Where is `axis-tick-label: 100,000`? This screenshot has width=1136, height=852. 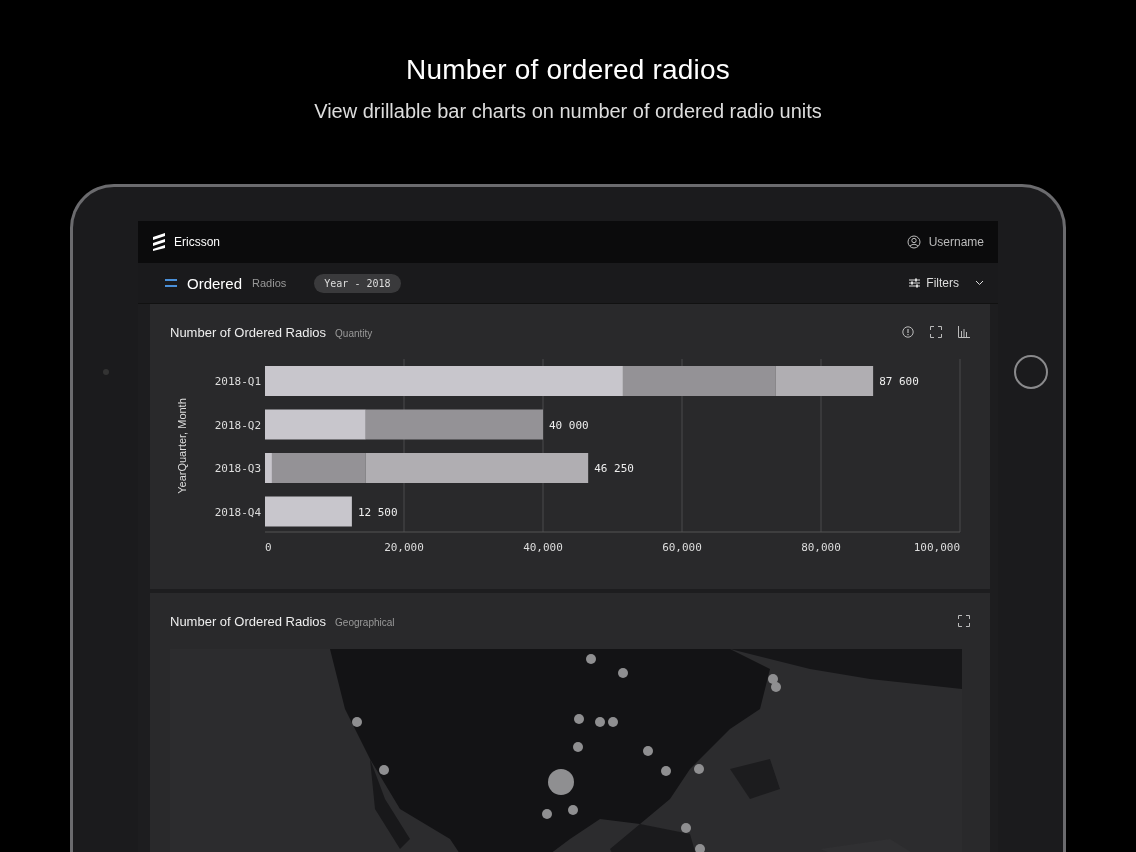
axis-tick-label: 100,000 is located at coordinates (936, 547).